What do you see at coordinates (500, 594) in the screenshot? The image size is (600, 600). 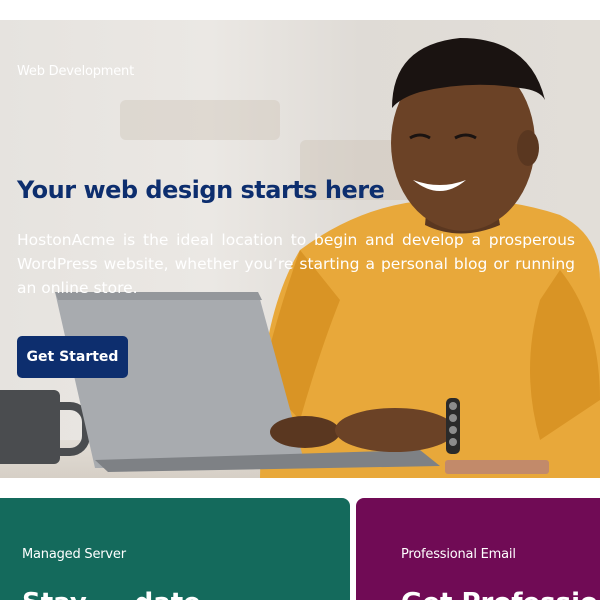 I see `card-title: Get Professional I` at bounding box center [500, 594].